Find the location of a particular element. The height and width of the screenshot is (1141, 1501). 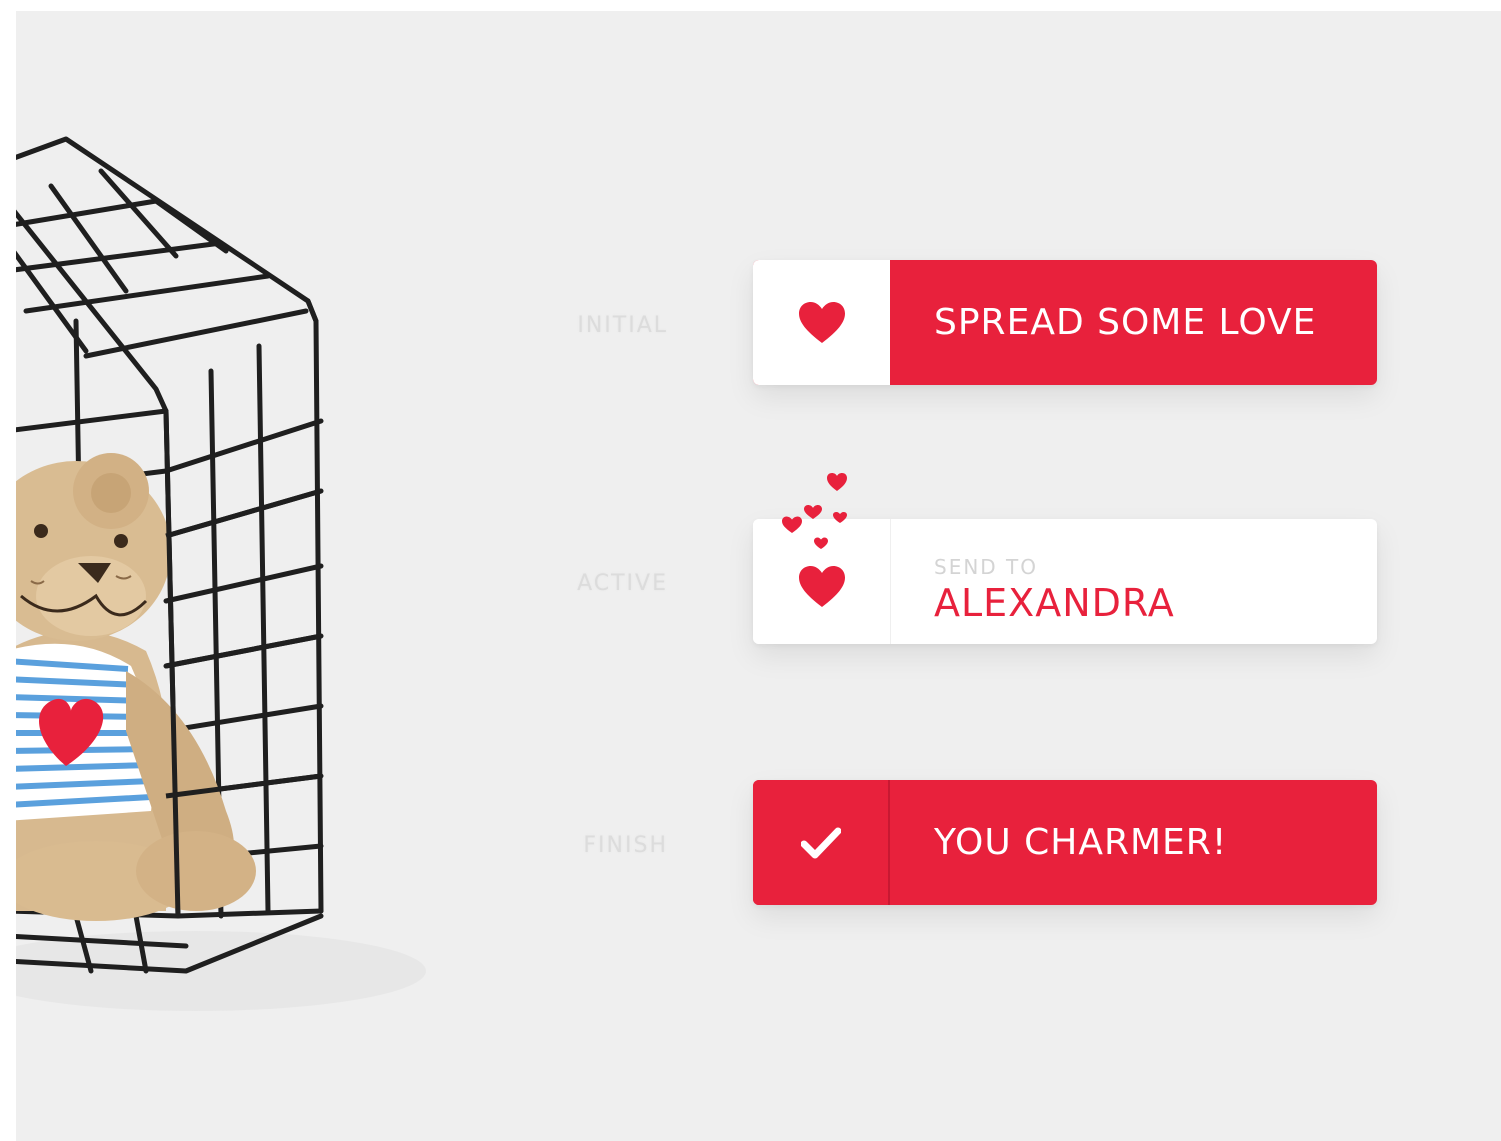

you-charmer-button: YOU CHARMER! is located at coordinates (1065, 842).